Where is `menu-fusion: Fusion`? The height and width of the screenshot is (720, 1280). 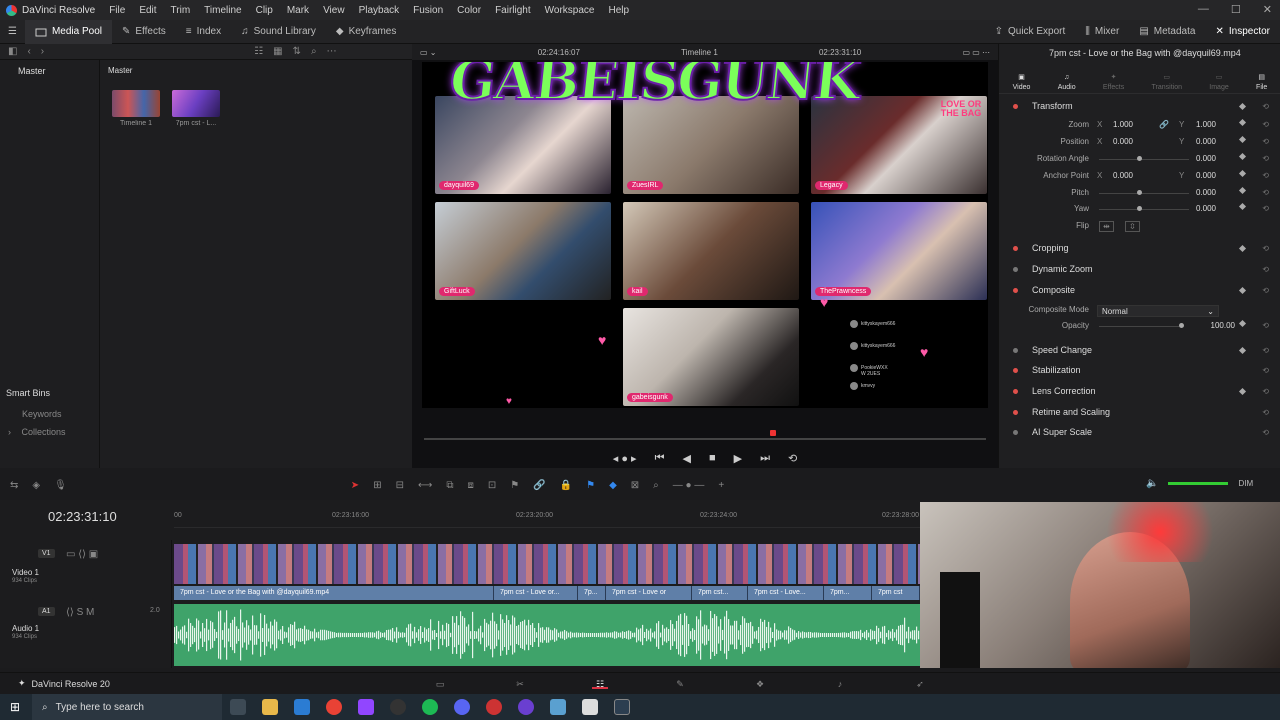
menu-fusion: Fusion is located at coordinates (428, 10).